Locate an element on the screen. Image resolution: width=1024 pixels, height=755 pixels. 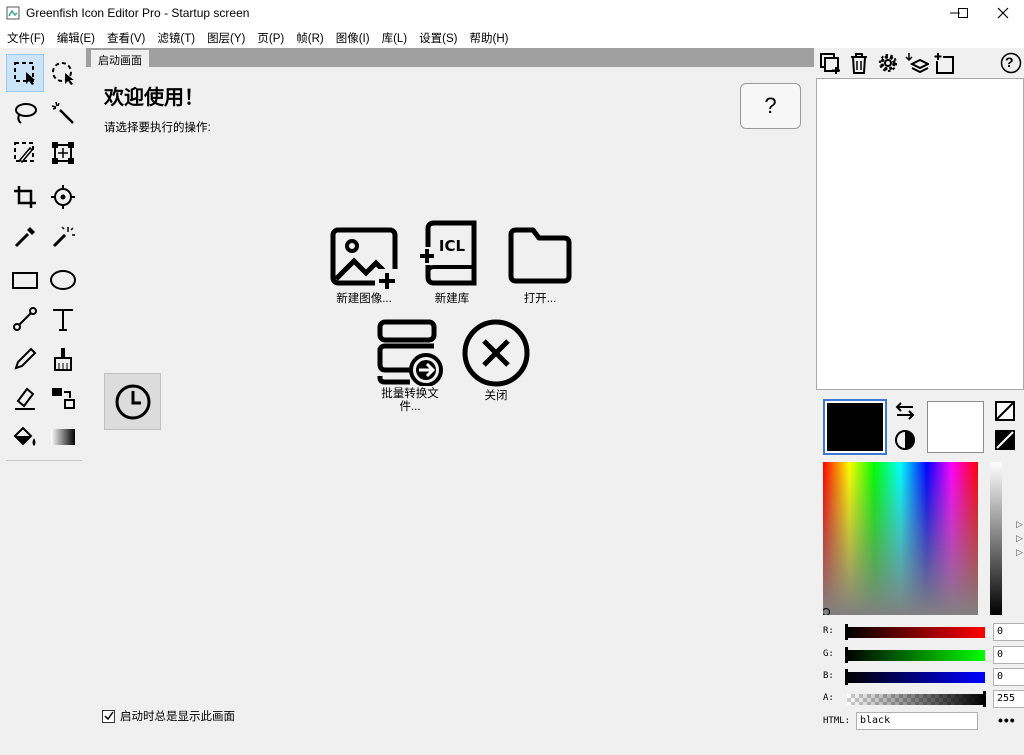
sparkle-brush-icon is located at coordinates (63, 237).